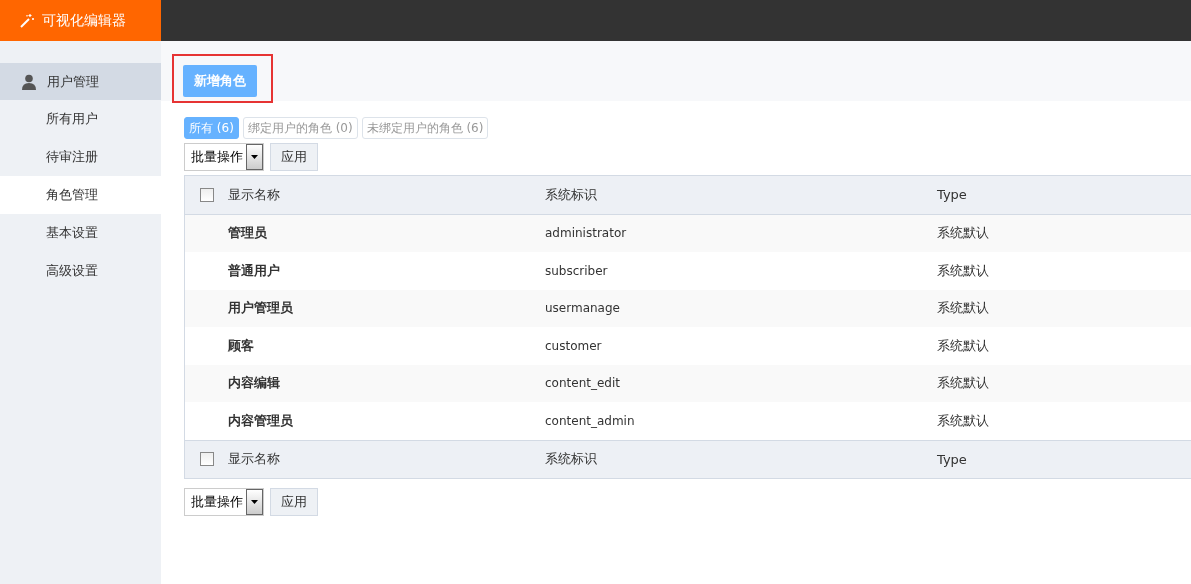 Image resolution: width=1191 pixels, height=584 pixels. Describe the element at coordinates (27, 20) in the screenshot. I see `magic-wand-icon` at that location.